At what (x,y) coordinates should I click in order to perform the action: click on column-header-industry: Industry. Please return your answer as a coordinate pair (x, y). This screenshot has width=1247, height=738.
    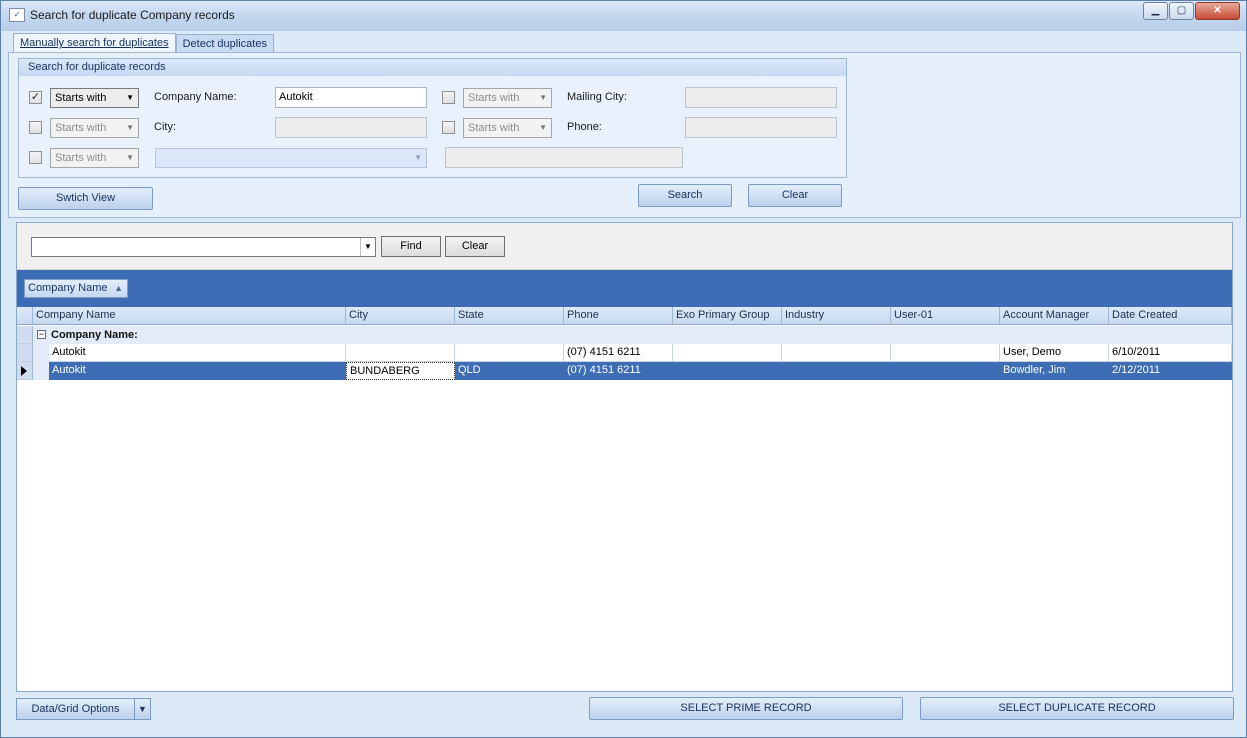
    Looking at the image, I should click on (836, 316).